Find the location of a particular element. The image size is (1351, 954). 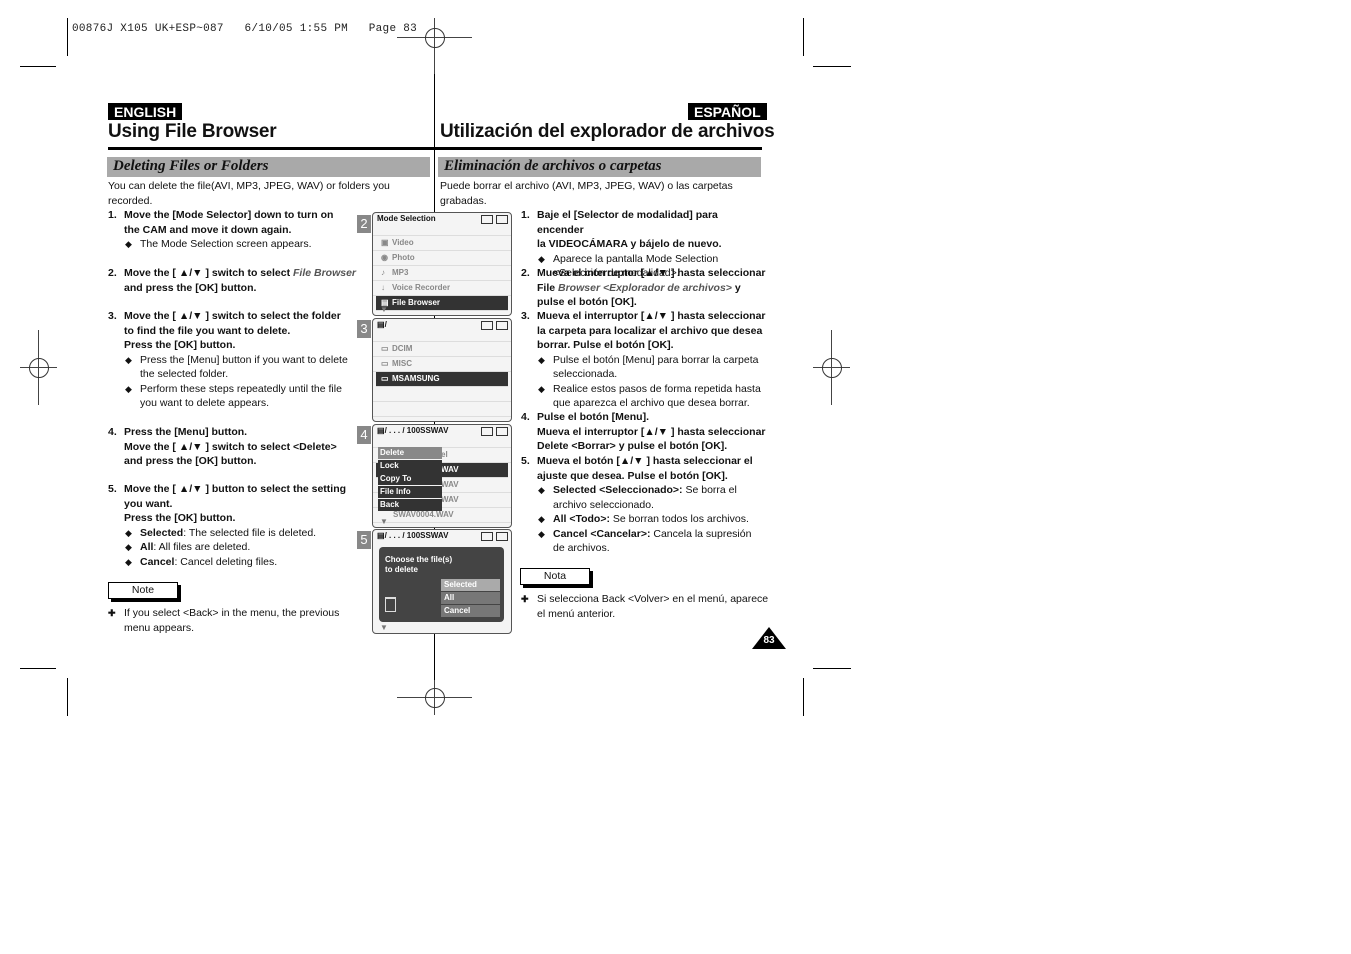

menu-item-file-info: File Info is located at coordinates (410, 492).